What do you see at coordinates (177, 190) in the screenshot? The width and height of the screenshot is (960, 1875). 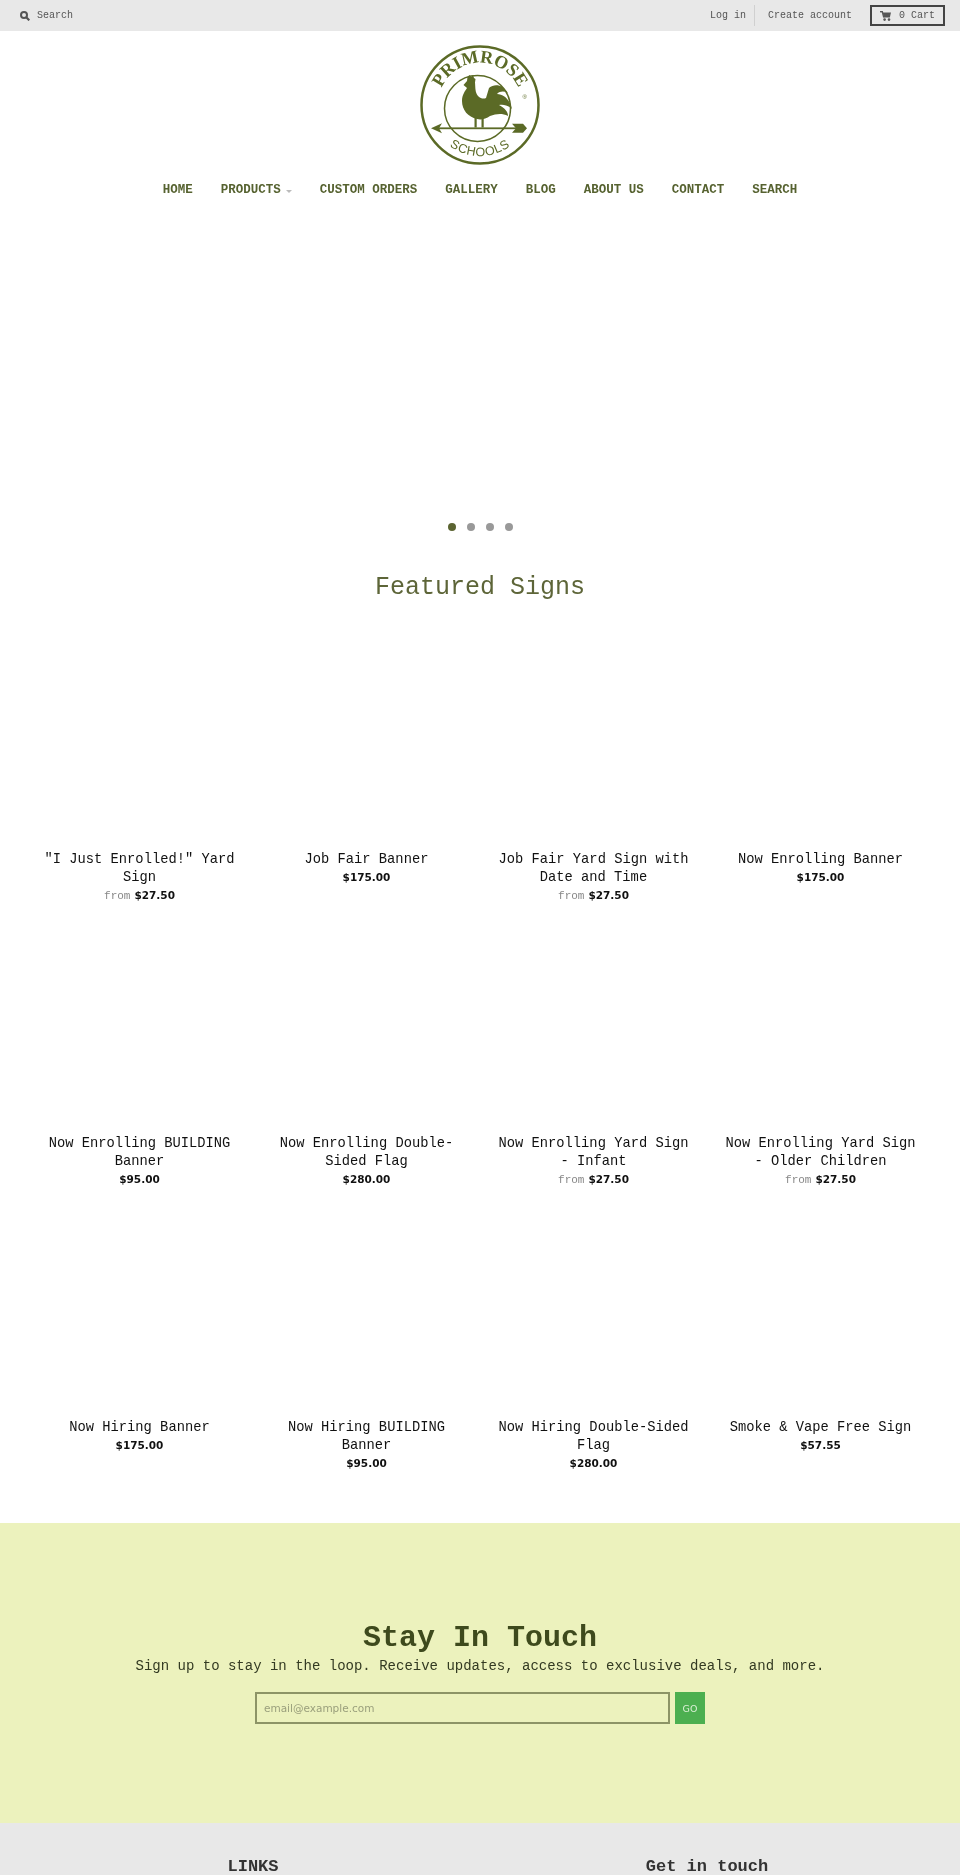 I see `menu-link: HOME` at bounding box center [177, 190].